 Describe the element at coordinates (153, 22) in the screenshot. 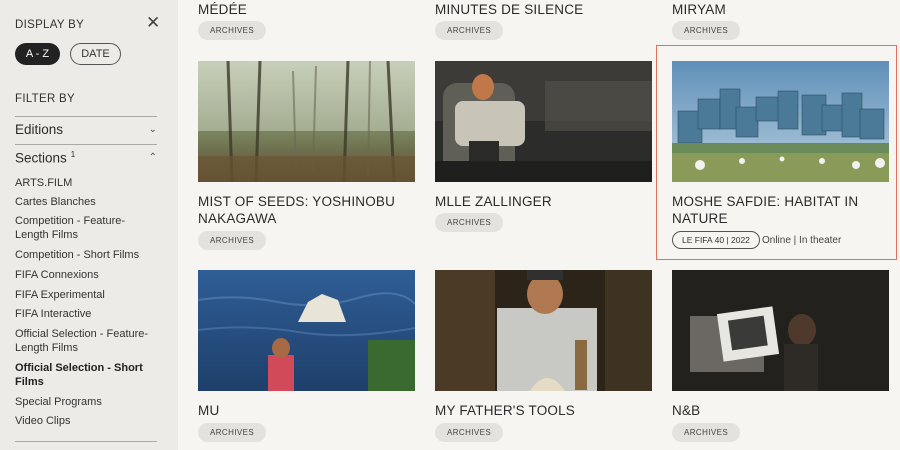

I see `close-icon: ✕` at that location.